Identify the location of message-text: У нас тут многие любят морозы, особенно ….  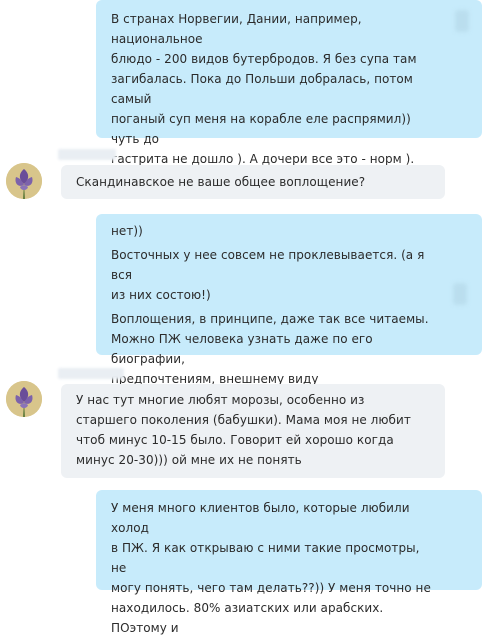
(243, 430).